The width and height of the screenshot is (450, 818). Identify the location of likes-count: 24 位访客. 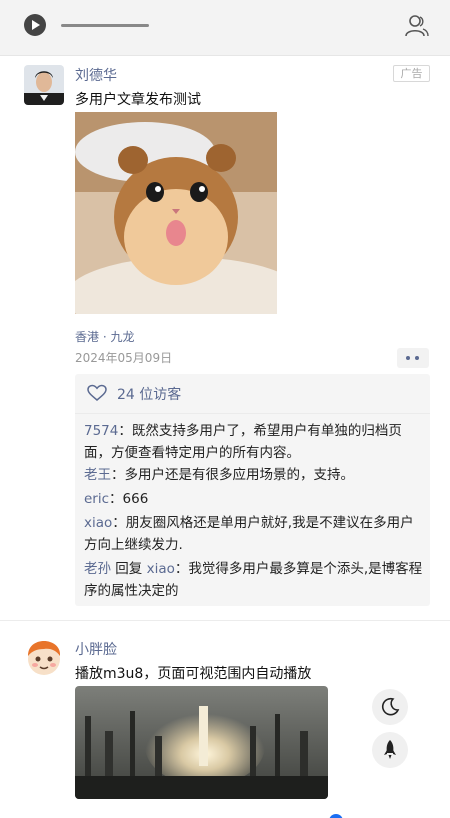
(149, 394).